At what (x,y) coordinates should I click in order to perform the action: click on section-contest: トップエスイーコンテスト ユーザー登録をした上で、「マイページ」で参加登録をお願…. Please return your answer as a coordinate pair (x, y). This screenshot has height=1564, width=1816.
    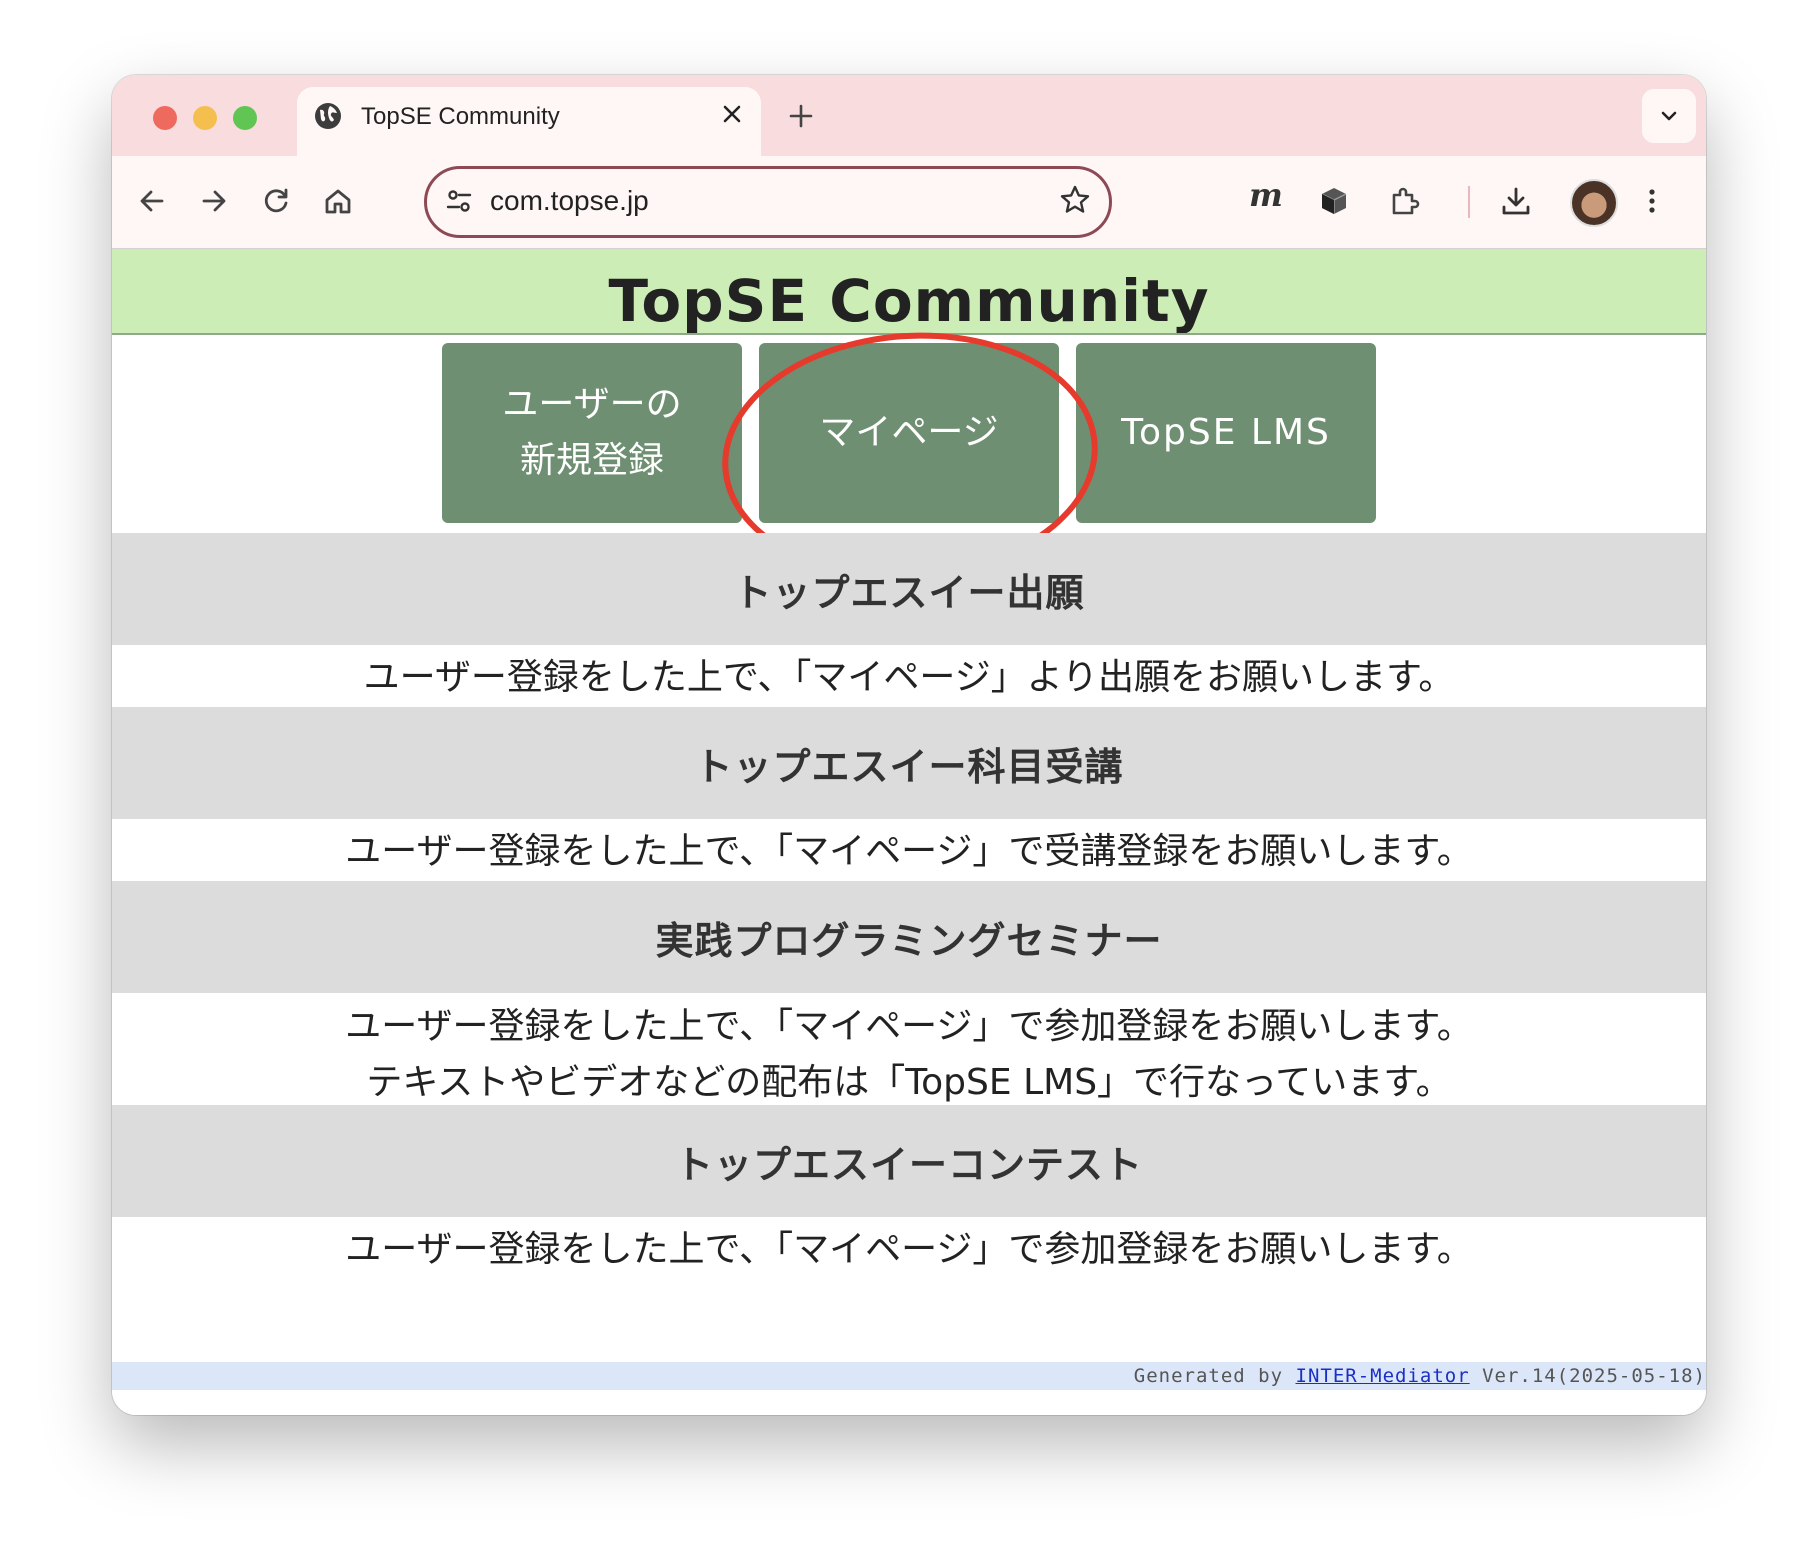
    Looking at the image, I should click on (909, 1192).